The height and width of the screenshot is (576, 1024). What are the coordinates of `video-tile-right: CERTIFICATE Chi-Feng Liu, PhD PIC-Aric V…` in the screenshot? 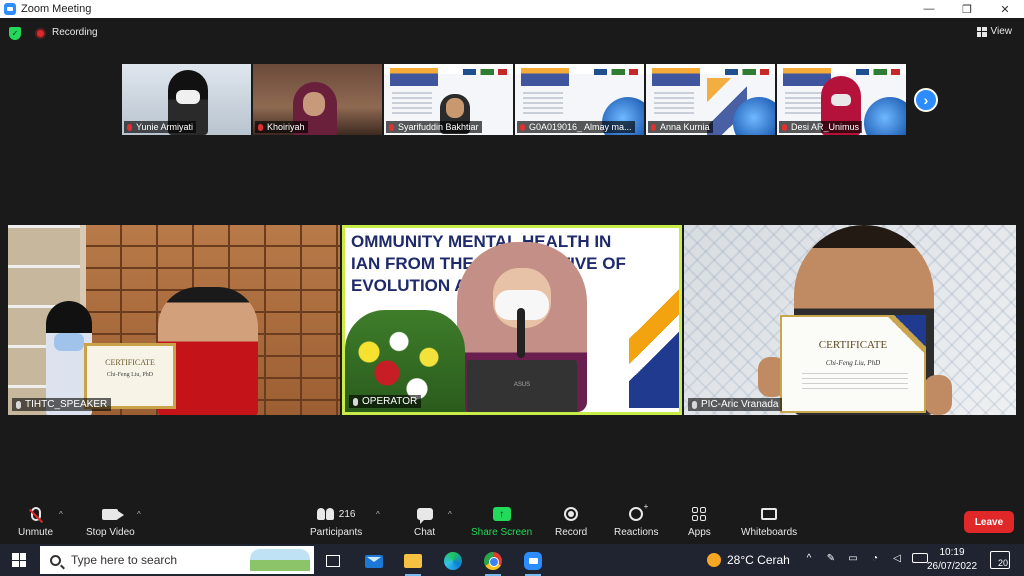 It's located at (850, 320).